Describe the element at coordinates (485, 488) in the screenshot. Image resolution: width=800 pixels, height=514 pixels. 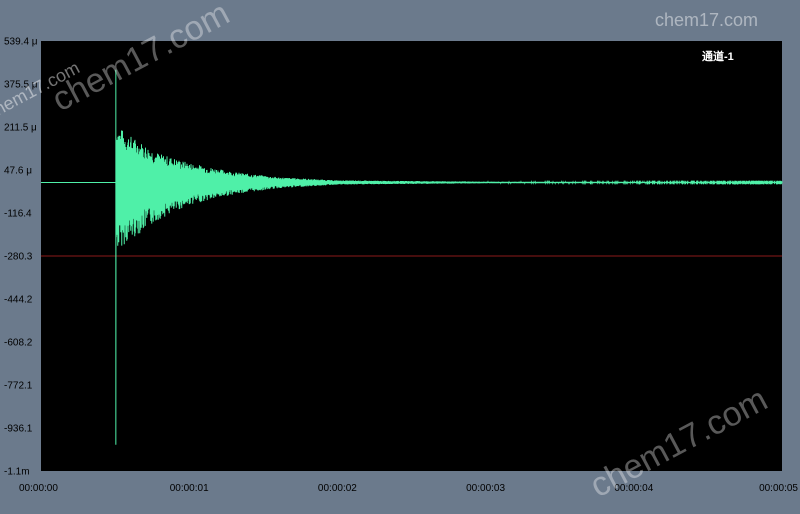
I see `x-tick-label: 00:00:03` at that location.